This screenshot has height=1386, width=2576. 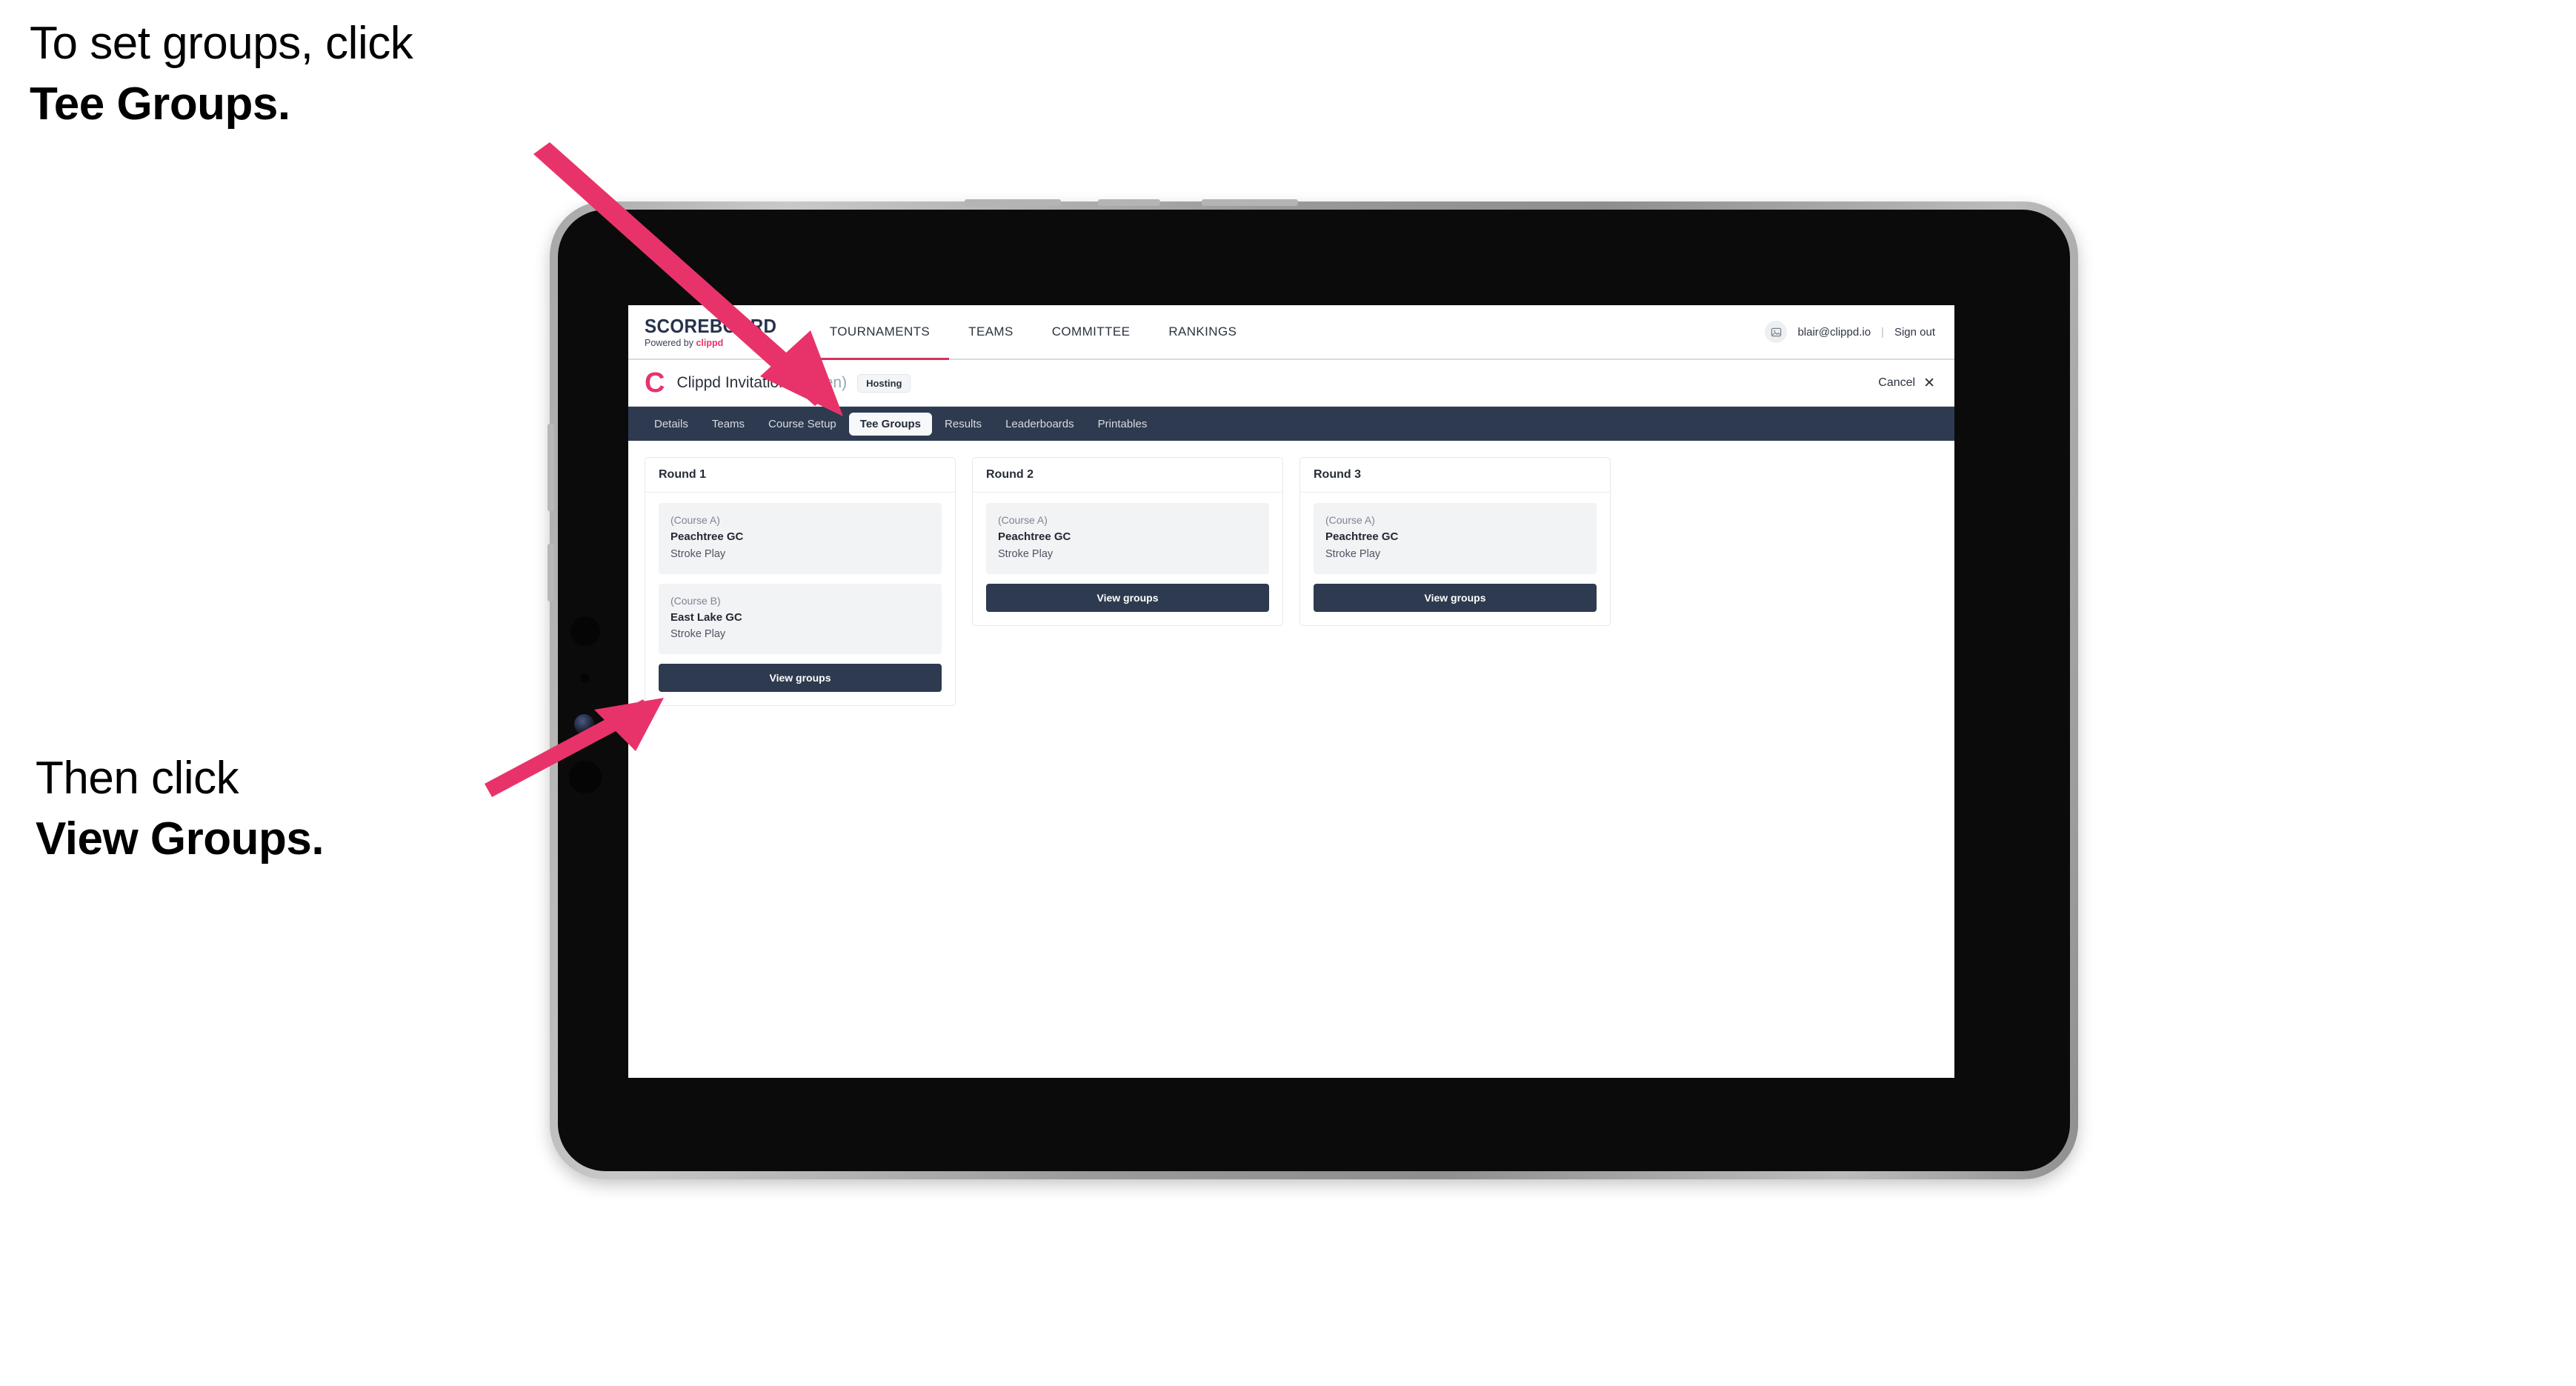 I want to click on brand-logo: SCOREBOARD Powered by clippd, so click(x=713, y=332).